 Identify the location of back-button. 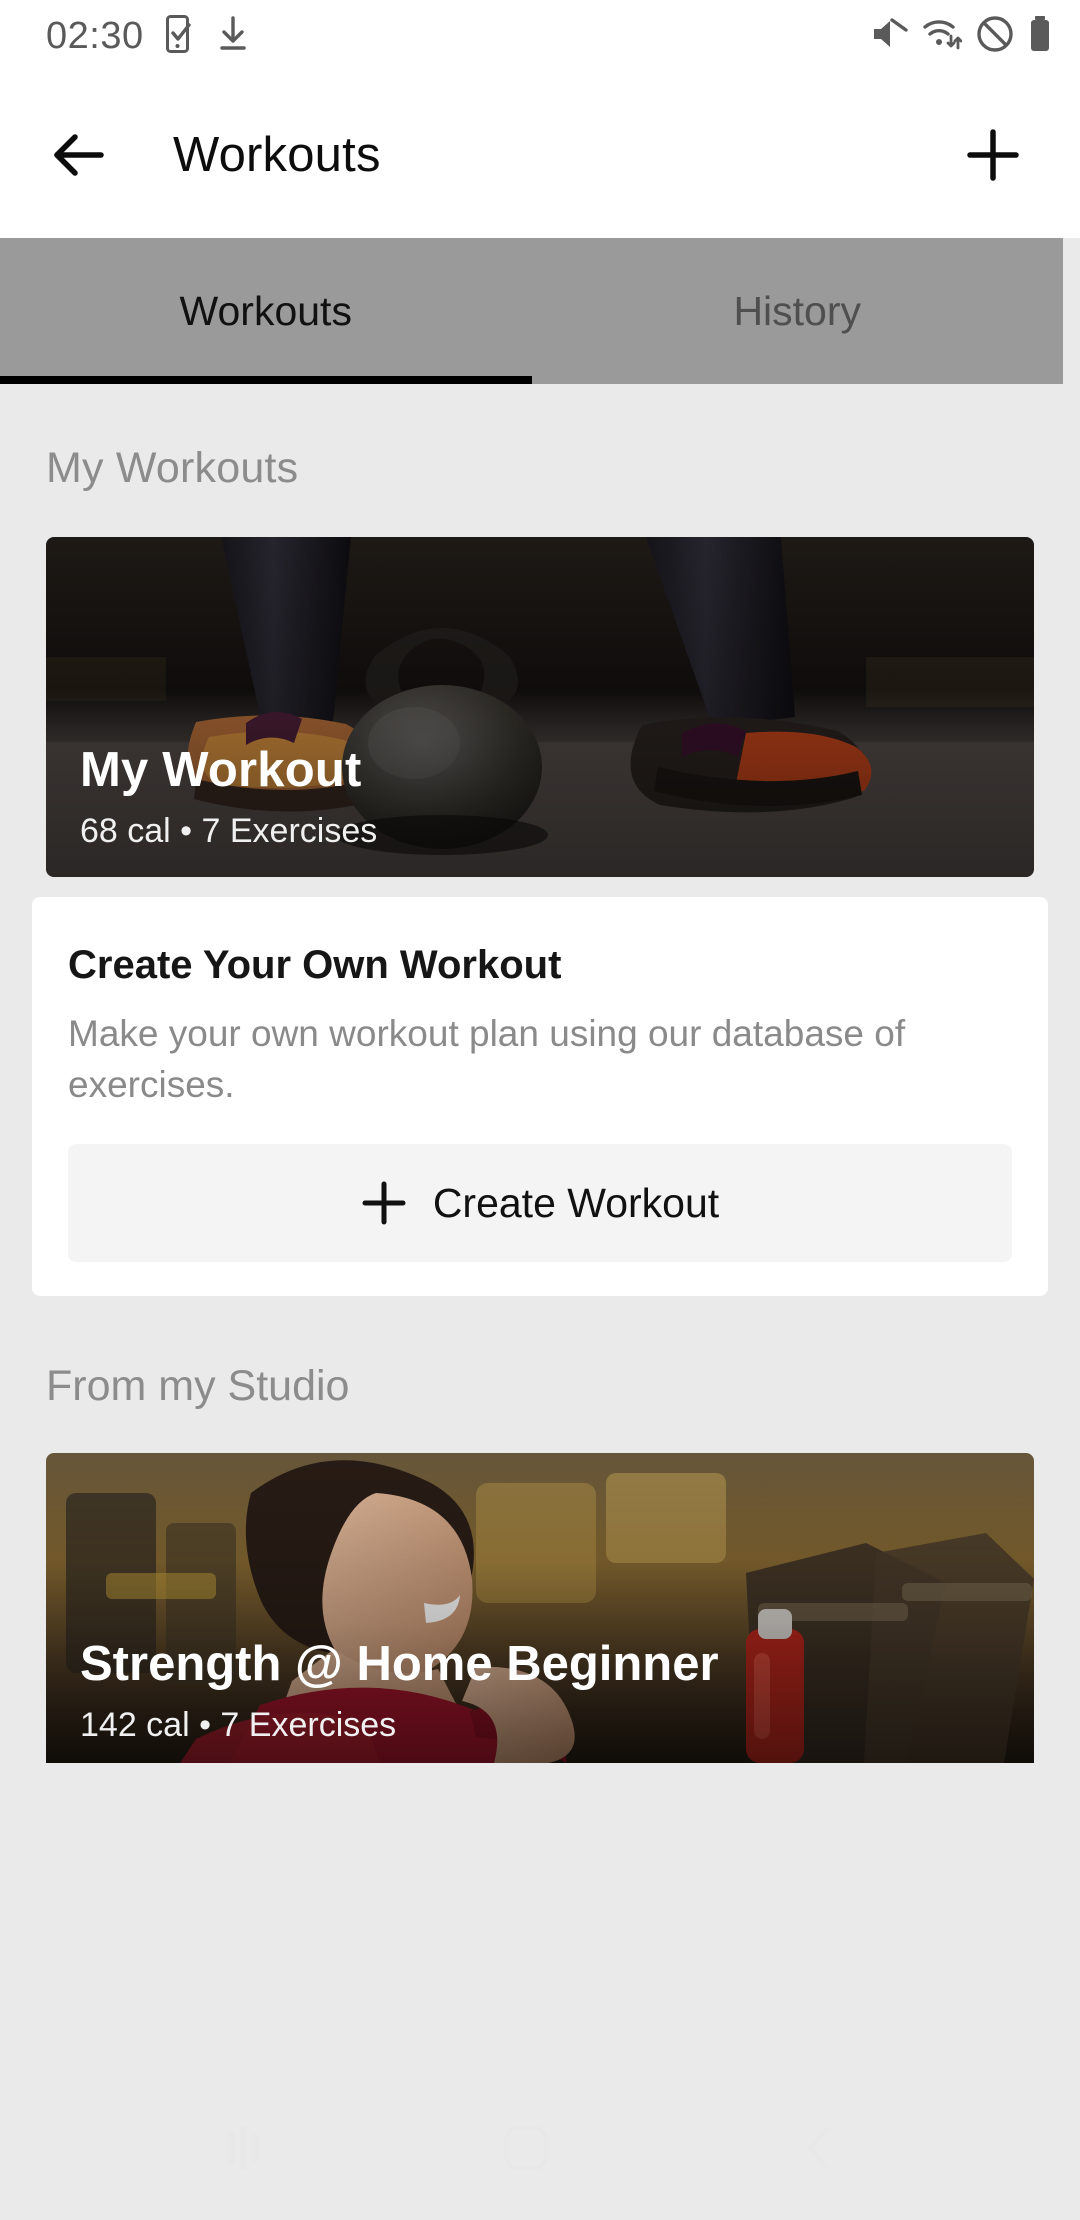
(79, 155).